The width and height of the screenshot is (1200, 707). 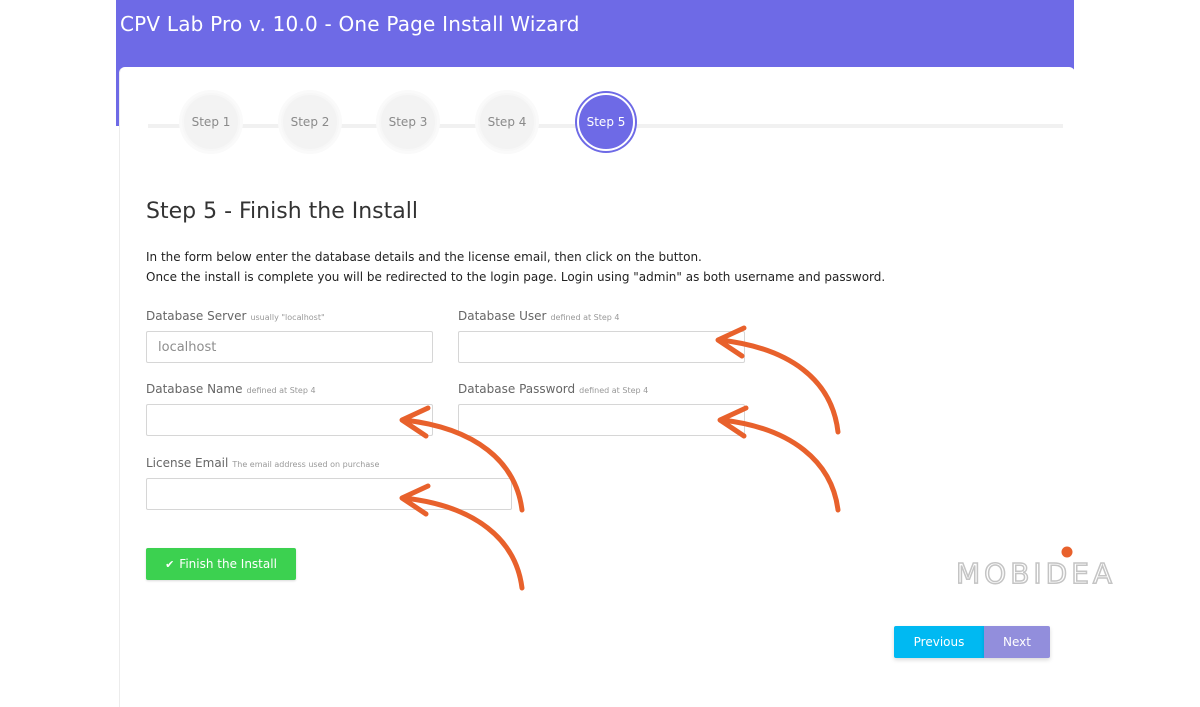 I want to click on finish-install-label: Finish the Install, so click(x=228, y=564).